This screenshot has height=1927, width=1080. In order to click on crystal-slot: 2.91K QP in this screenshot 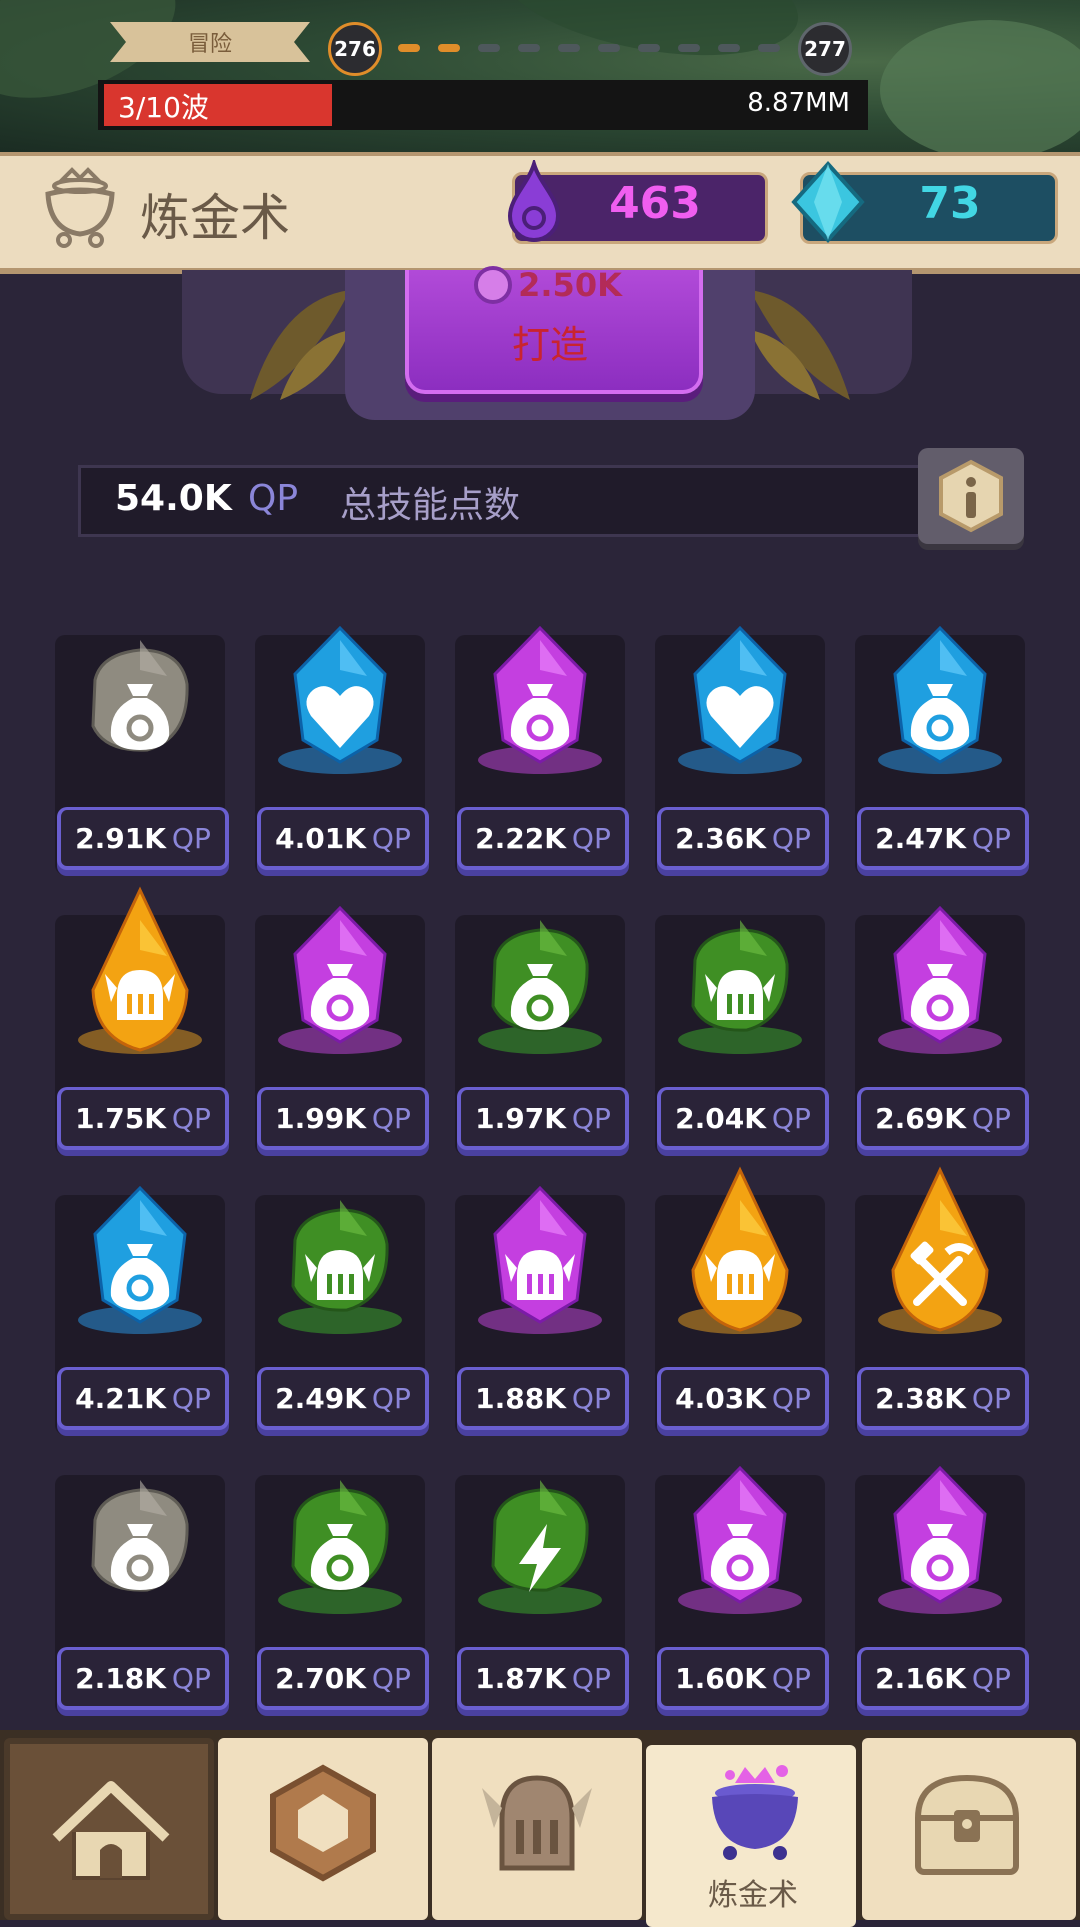, I will do `click(142, 760)`.